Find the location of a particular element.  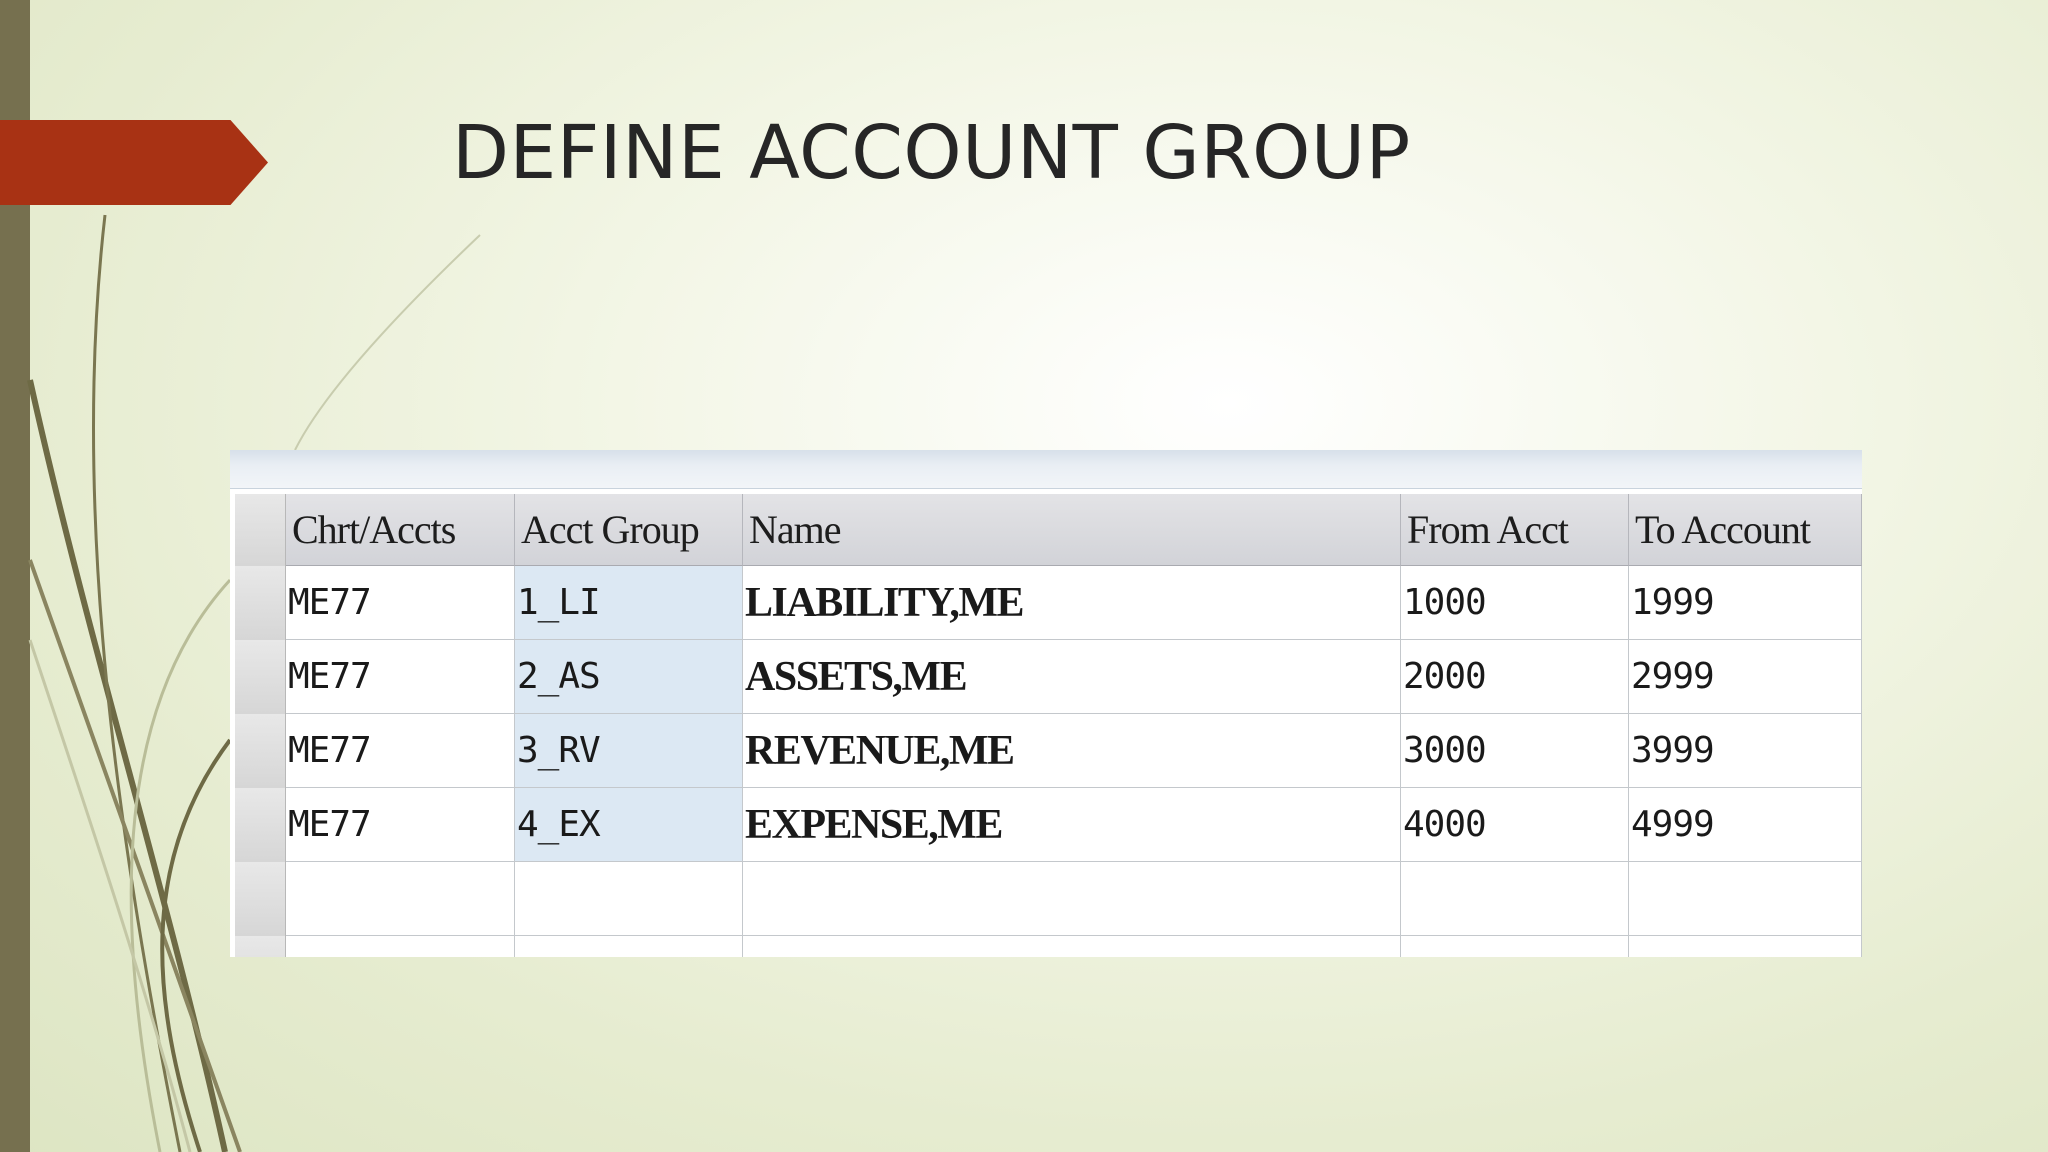

cell-name: EXPENSE,ME is located at coordinates (1072, 825).